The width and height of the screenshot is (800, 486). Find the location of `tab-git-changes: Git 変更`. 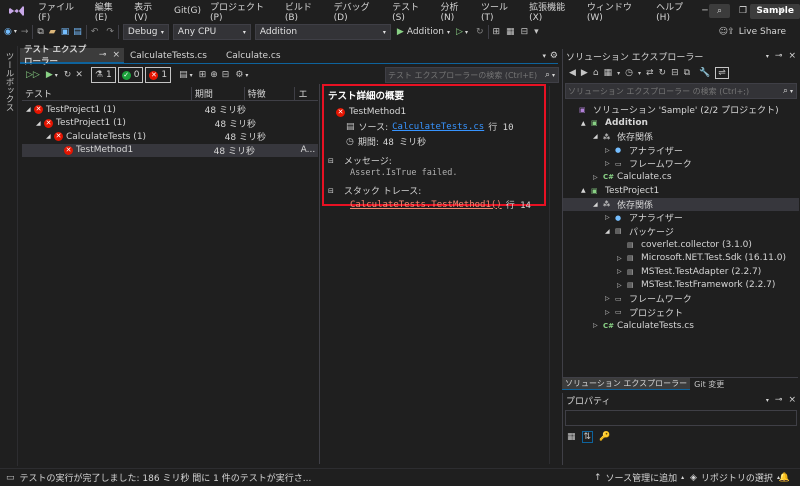

tab-git-changes: Git 変更 is located at coordinates (709, 384).